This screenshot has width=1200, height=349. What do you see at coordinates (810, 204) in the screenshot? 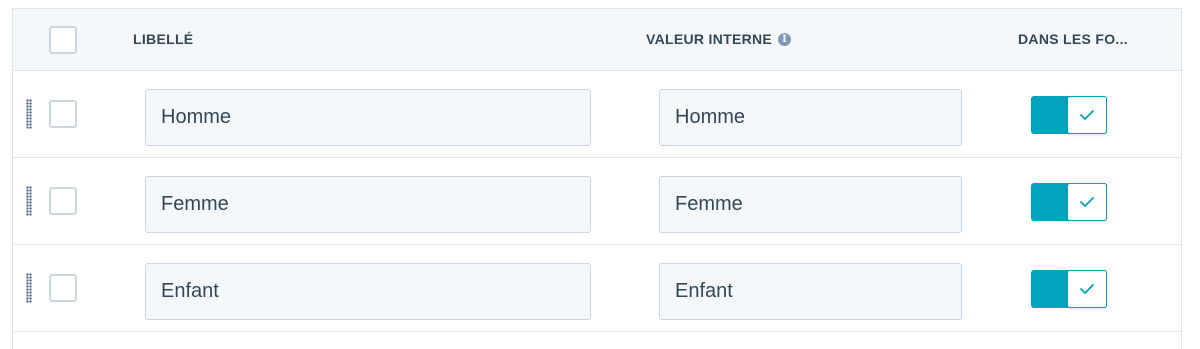
I see `internal-value-input: Femme` at bounding box center [810, 204].